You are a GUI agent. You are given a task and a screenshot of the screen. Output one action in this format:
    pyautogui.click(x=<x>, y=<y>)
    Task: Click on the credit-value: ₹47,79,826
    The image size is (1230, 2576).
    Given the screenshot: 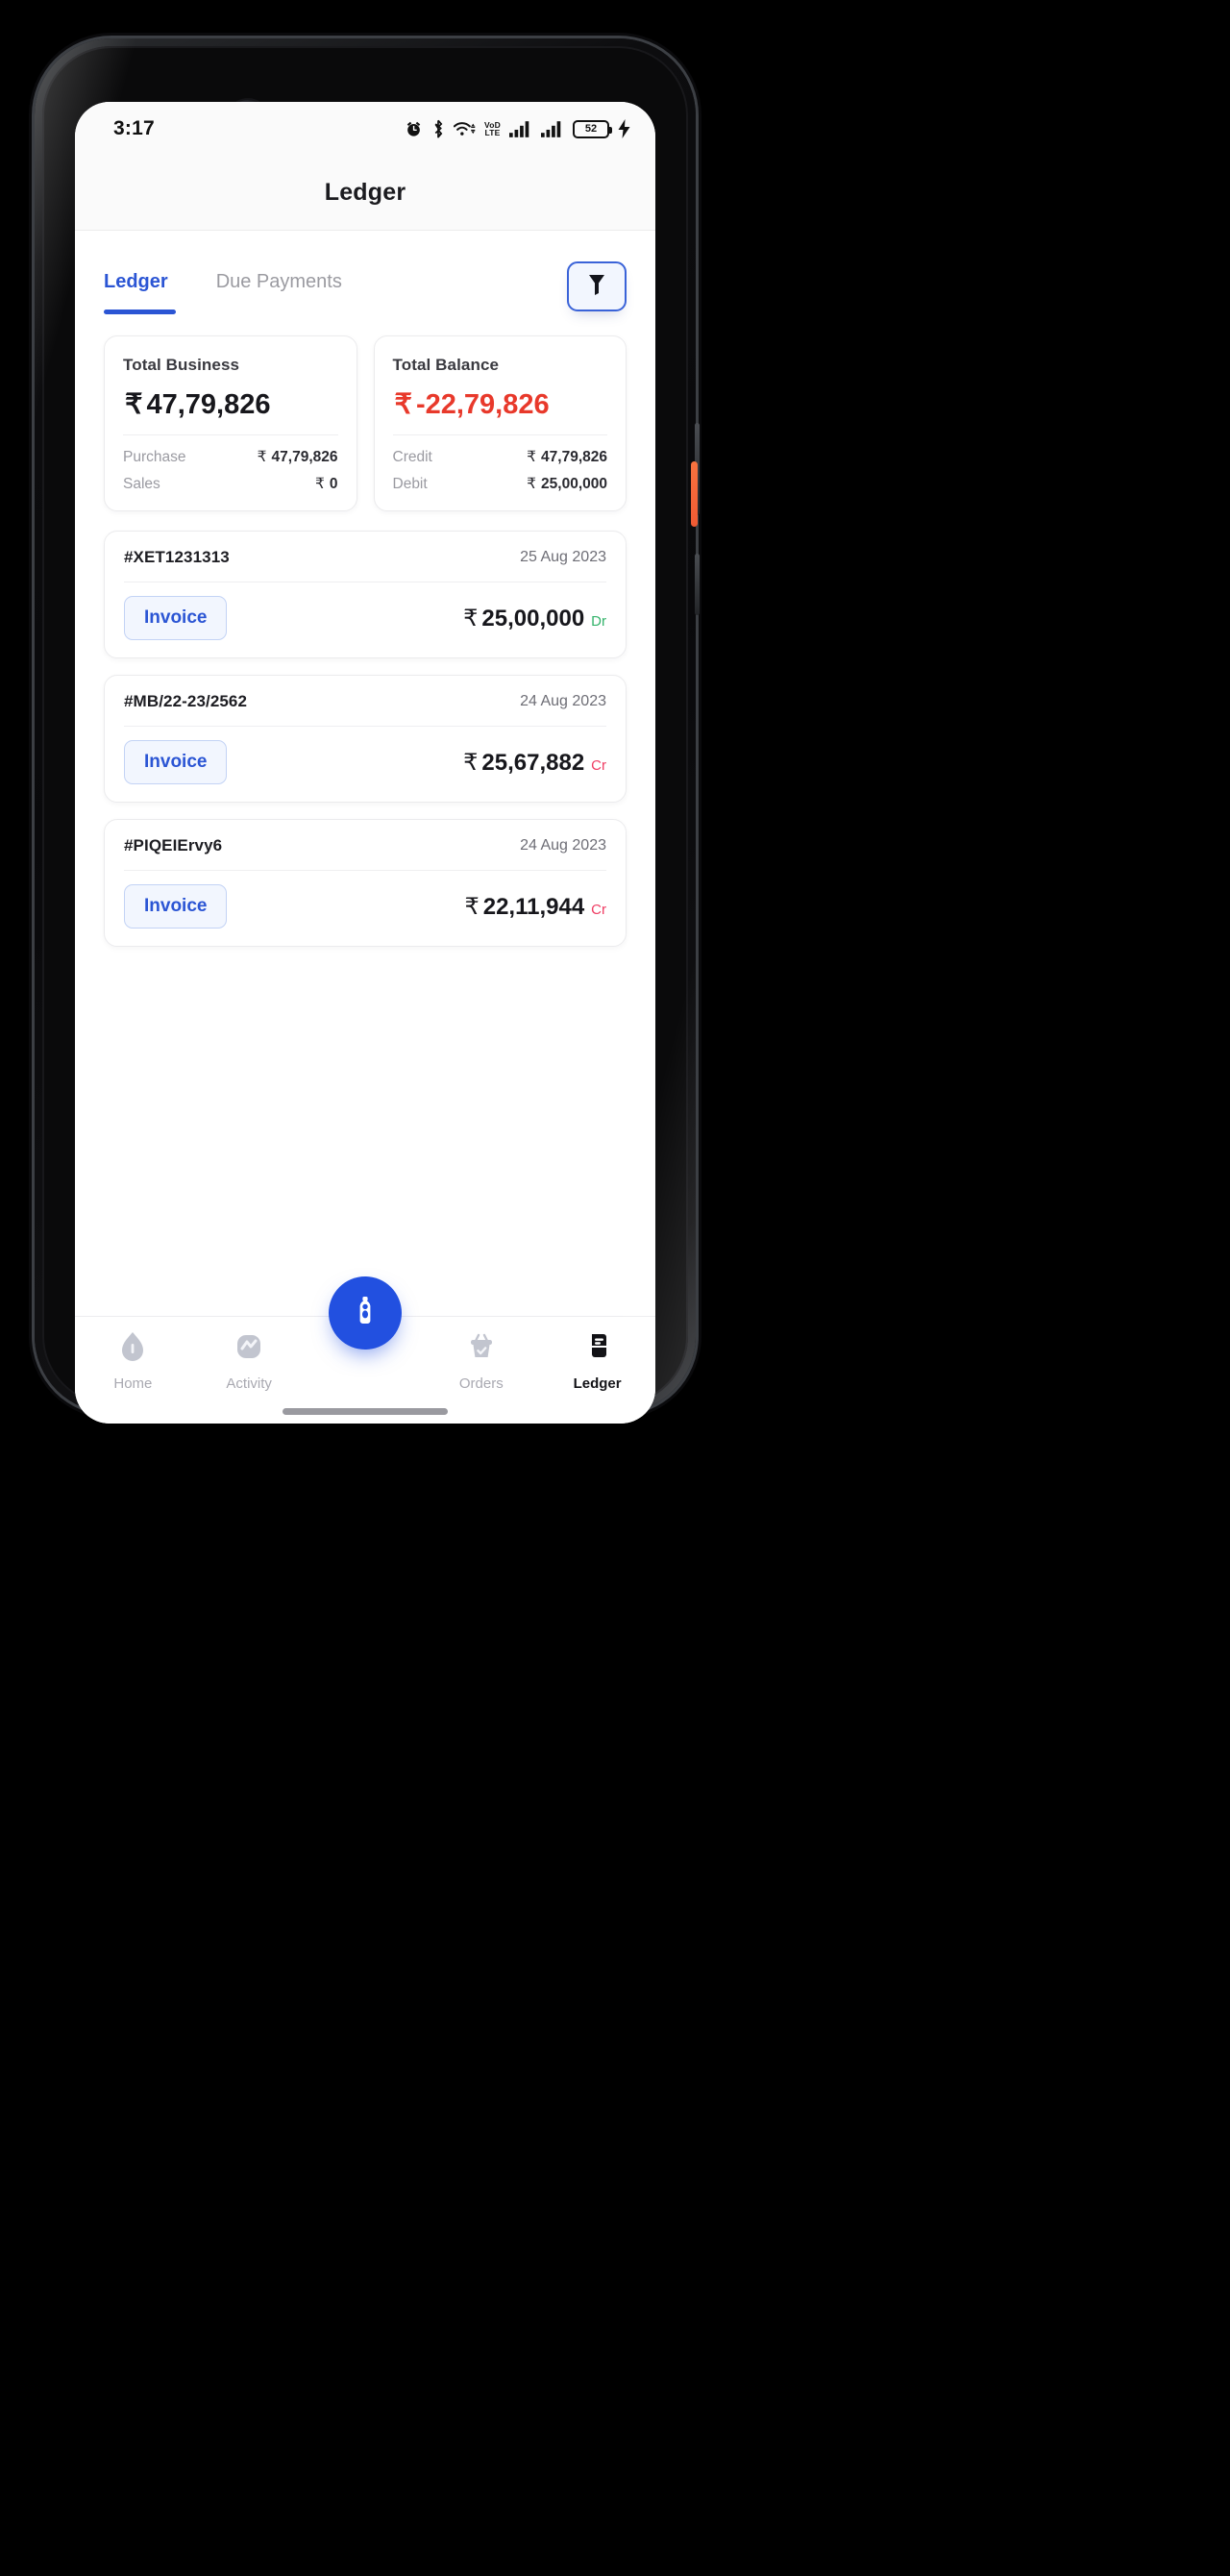 What is the action you would take?
    pyautogui.click(x=567, y=457)
    